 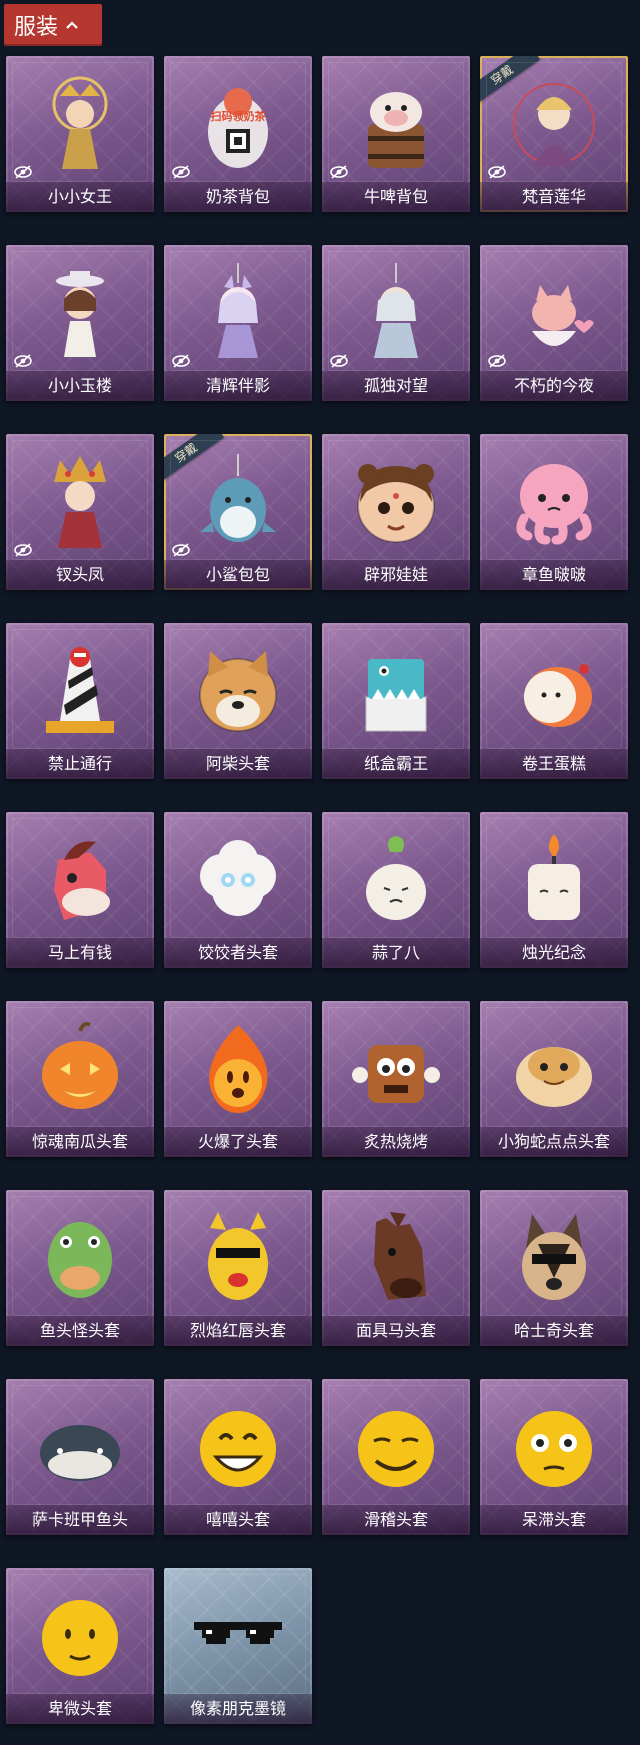 I want to click on costume-card: 萨卡班甲鱼头, so click(x=80, y=1457).